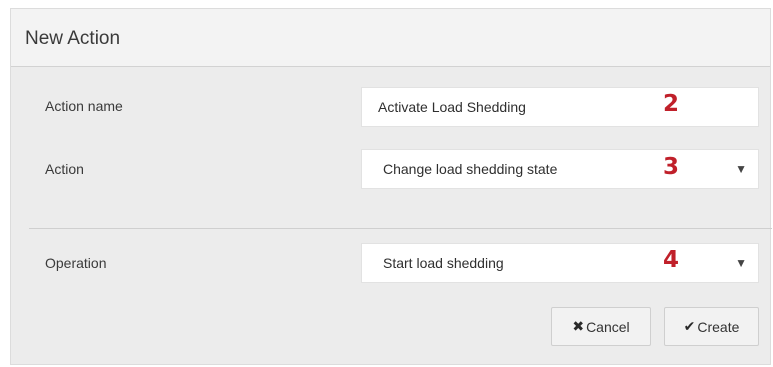 The image size is (773, 367). Describe the element at coordinates (560, 169) in the screenshot. I see `action-select: Change load shedding state ▼` at that location.